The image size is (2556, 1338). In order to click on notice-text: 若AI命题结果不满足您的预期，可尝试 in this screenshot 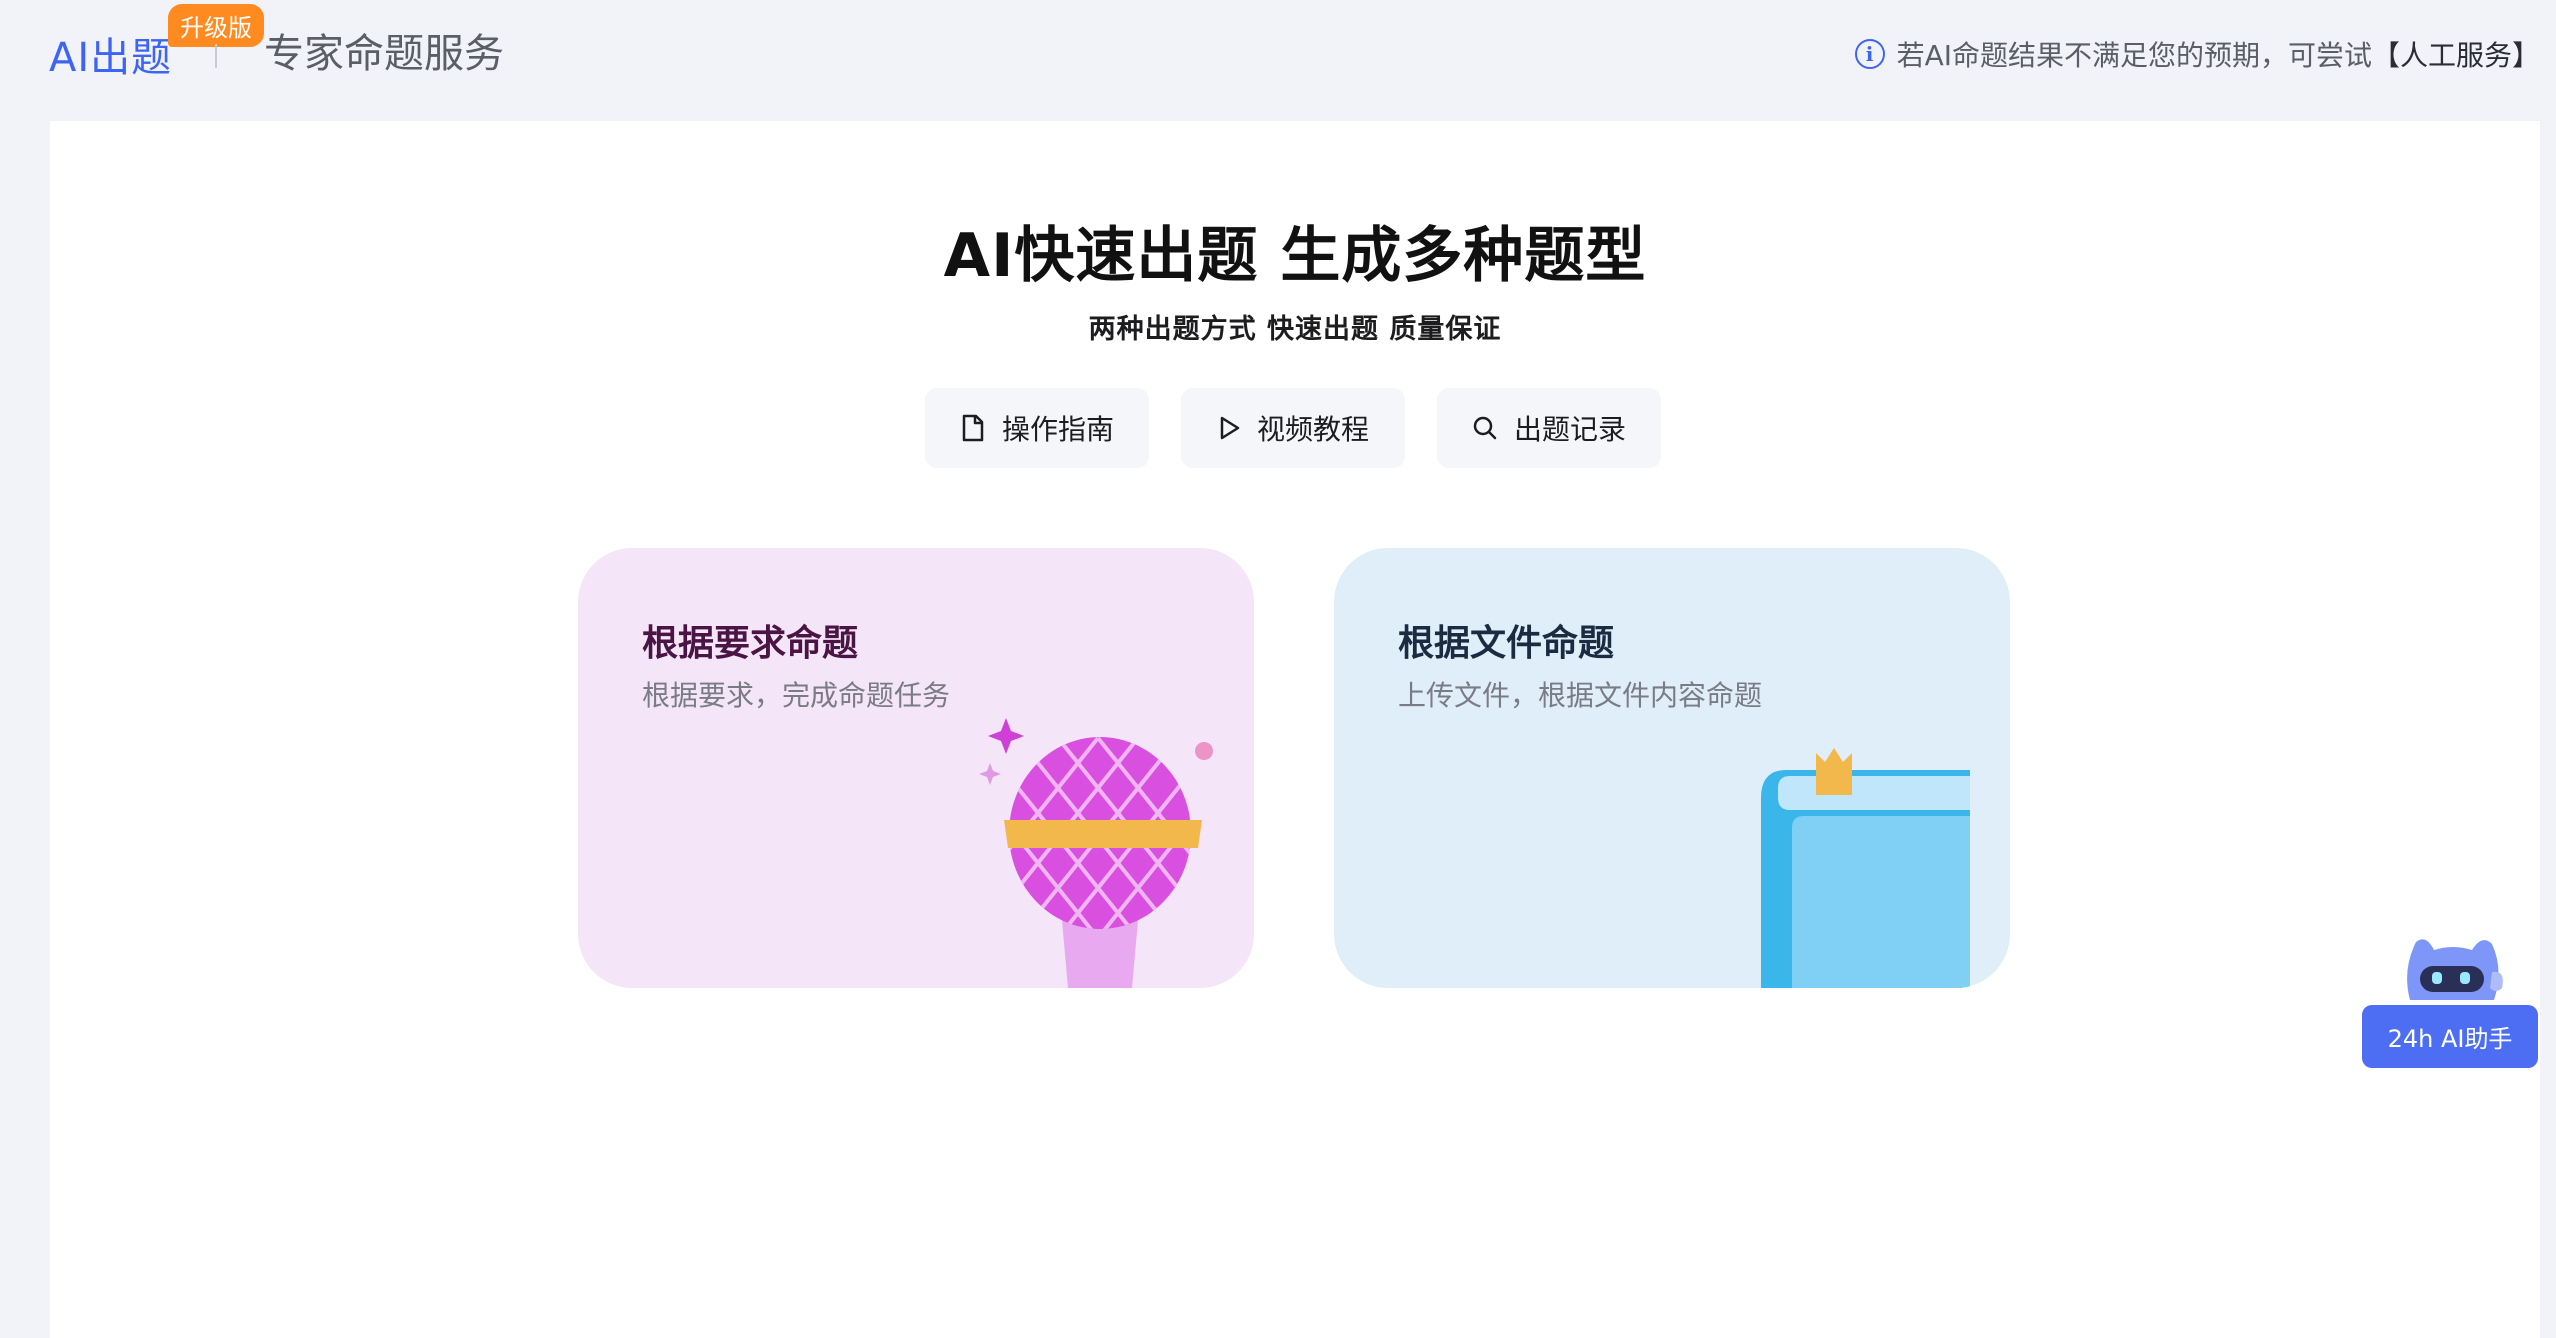, I will do `click(2134, 55)`.